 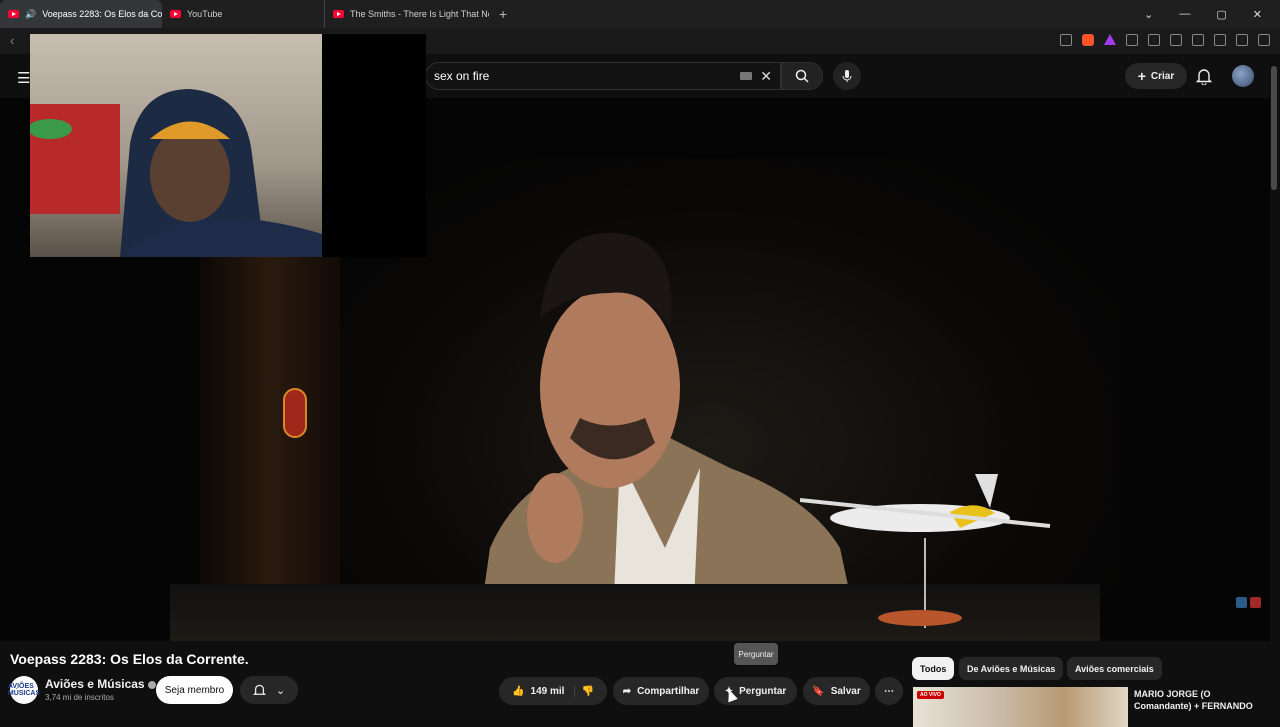 I want to click on subscription-bell-button: ⌄, so click(x=269, y=690).